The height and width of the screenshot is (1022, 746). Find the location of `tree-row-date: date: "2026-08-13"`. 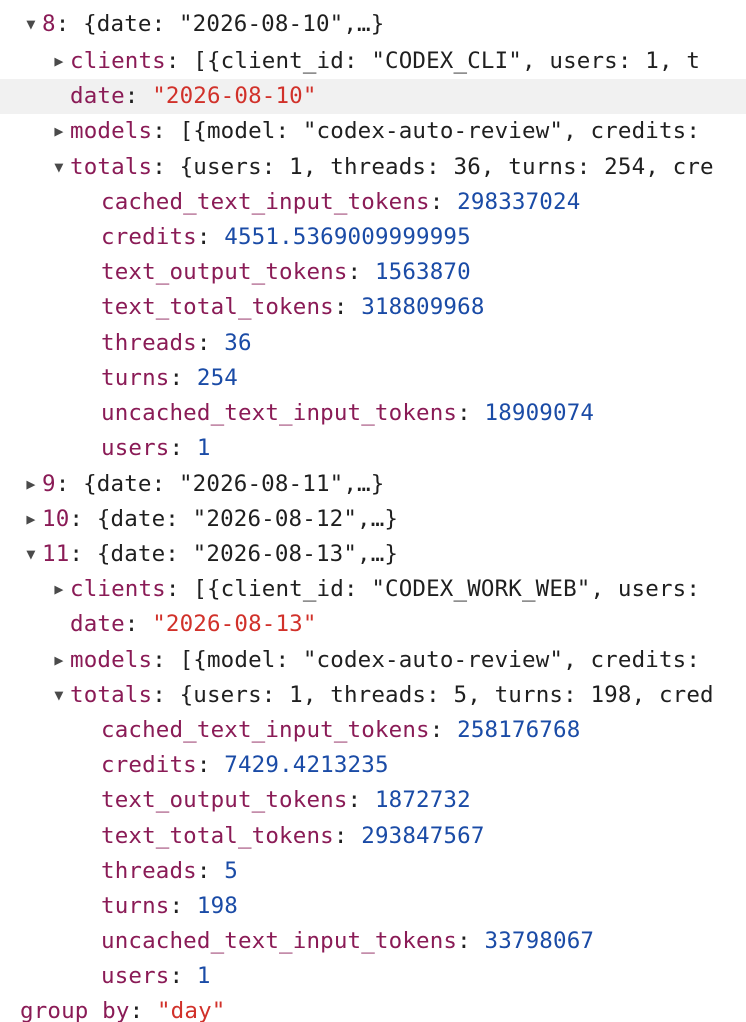

tree-row-date: date: "2026-08-13" is located at coordinates (373, 624).